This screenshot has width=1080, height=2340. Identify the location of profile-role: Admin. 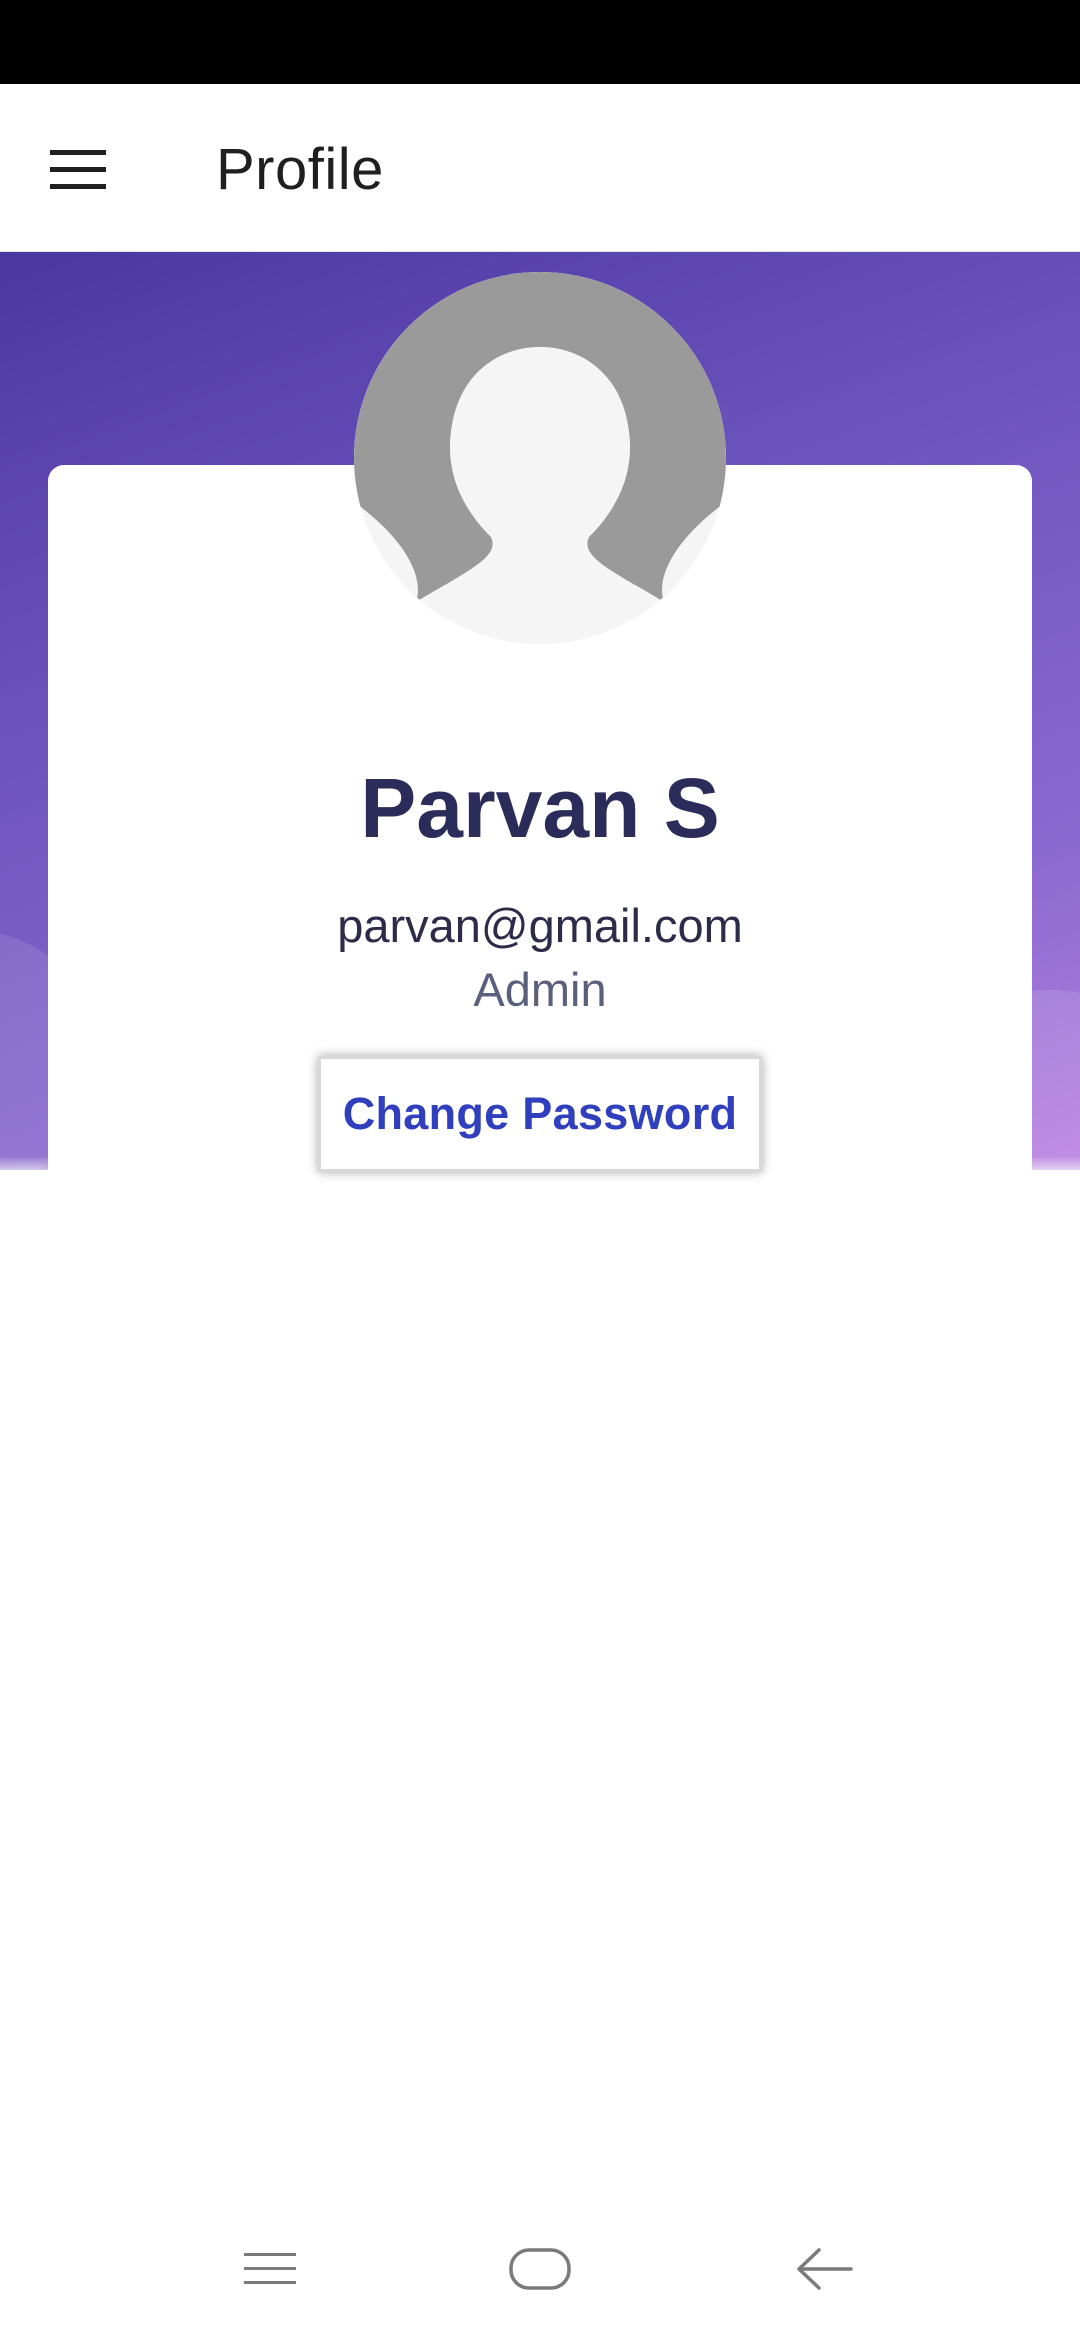
(540, 989).